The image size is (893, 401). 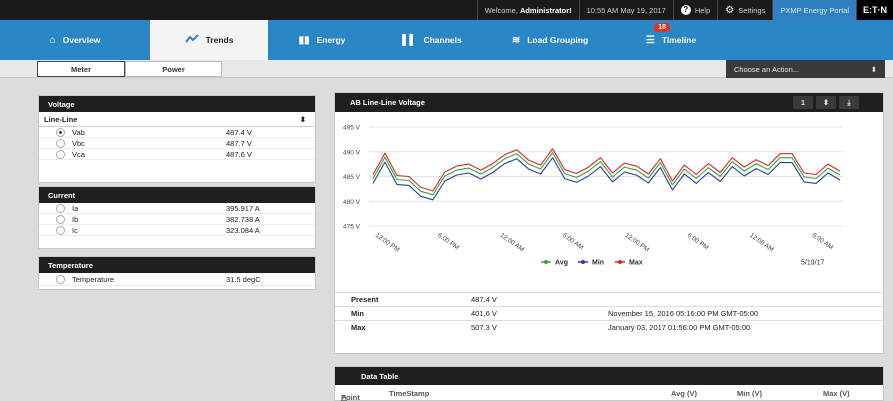 I want to click on datetime: 10:55 AM May 19, 2017, so click(x=625, y=10).